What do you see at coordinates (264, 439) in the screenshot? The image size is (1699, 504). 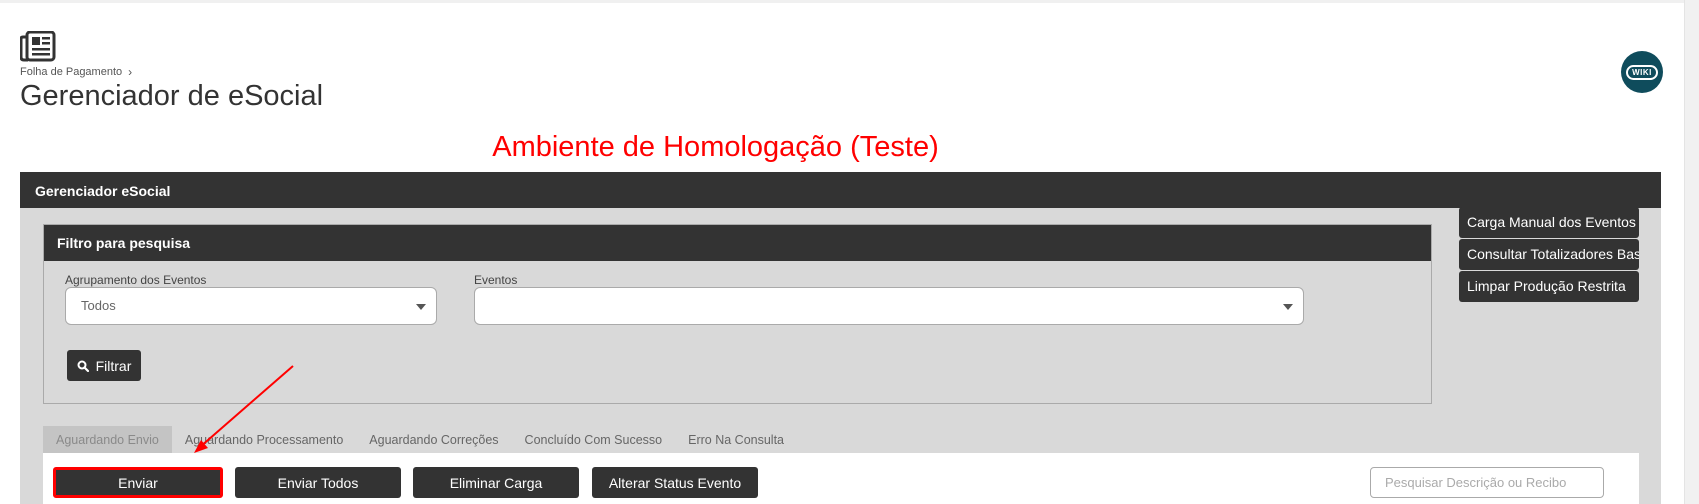 I see `tab-aguardando-processamento: Aguardando Processamento` at bounding box center [264, 439].